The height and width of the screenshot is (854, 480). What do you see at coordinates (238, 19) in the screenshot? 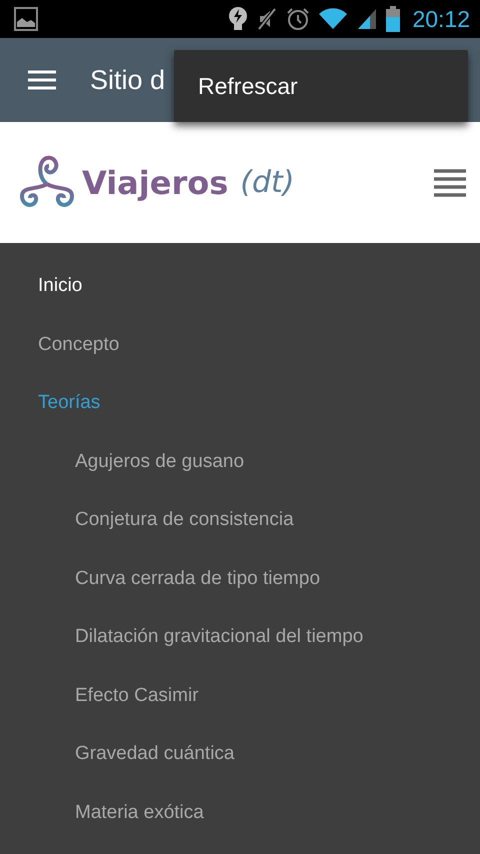
I see `lightbulb-icon` at bounding box center [238, 19].